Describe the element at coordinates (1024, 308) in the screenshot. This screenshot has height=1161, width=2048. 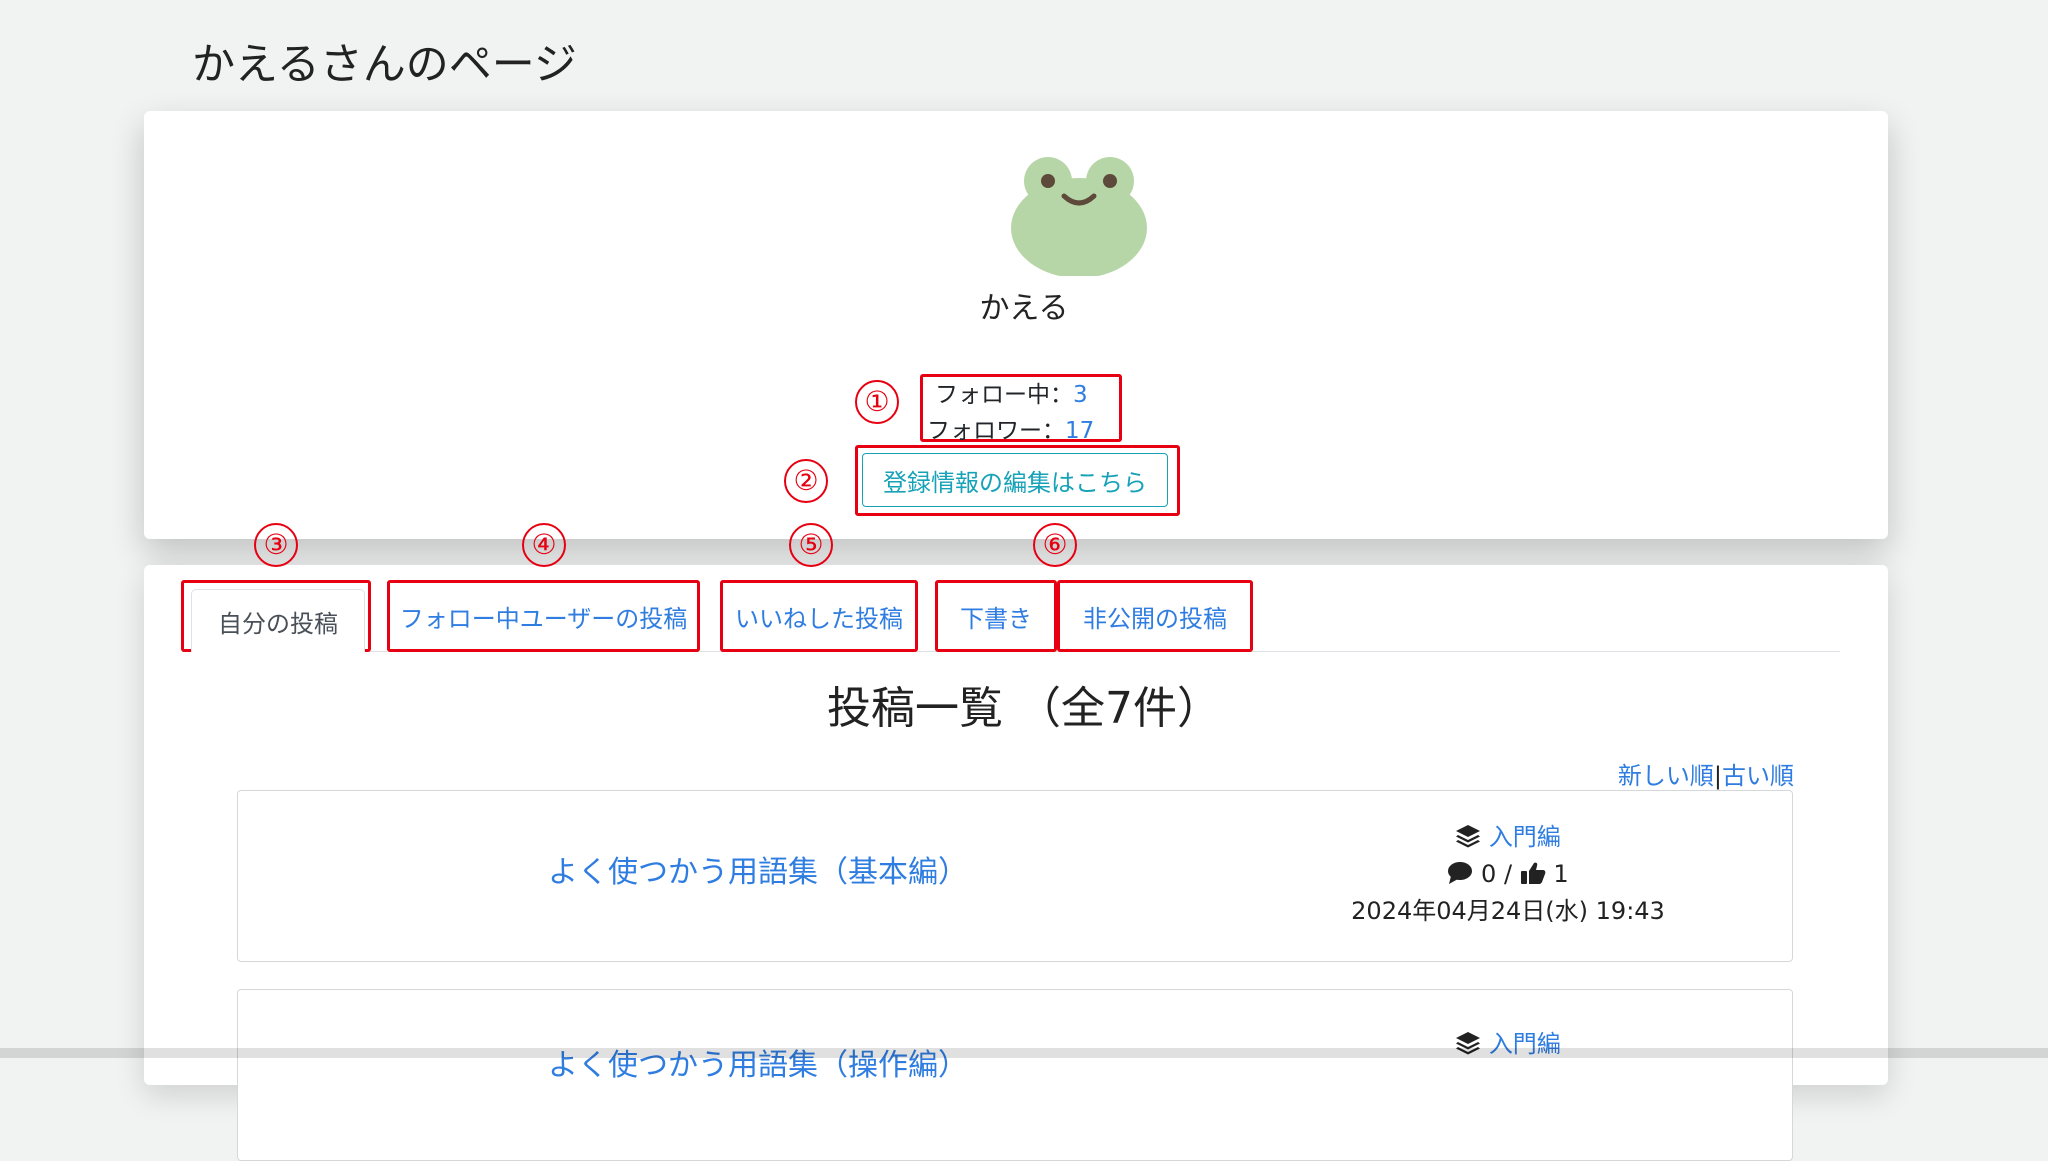
I see `username: かえる` at that location.